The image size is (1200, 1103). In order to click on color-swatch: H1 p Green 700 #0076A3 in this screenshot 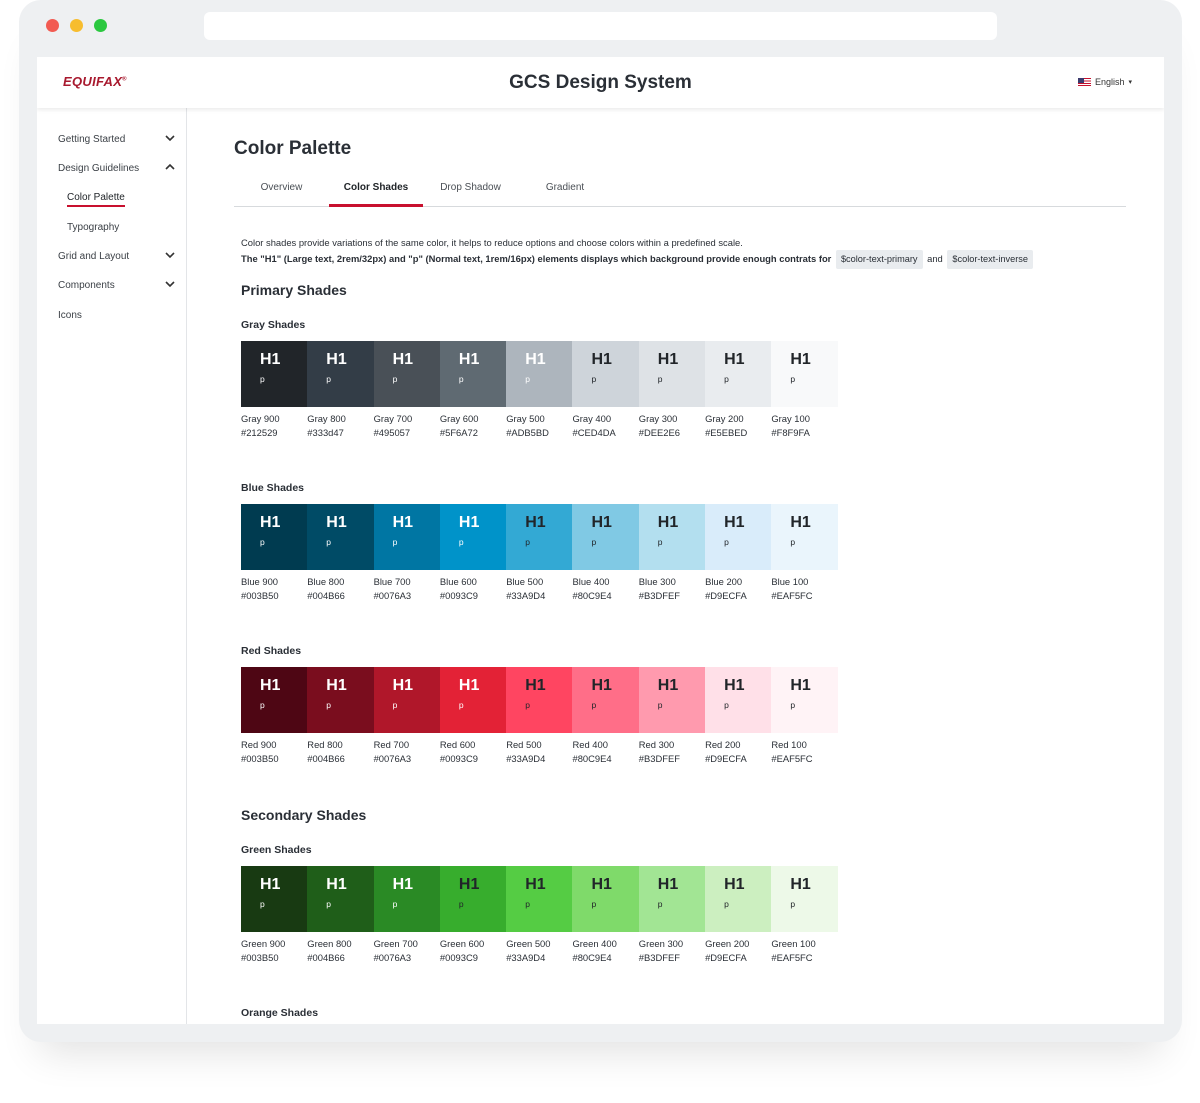, I will do `click(406, 915)`.